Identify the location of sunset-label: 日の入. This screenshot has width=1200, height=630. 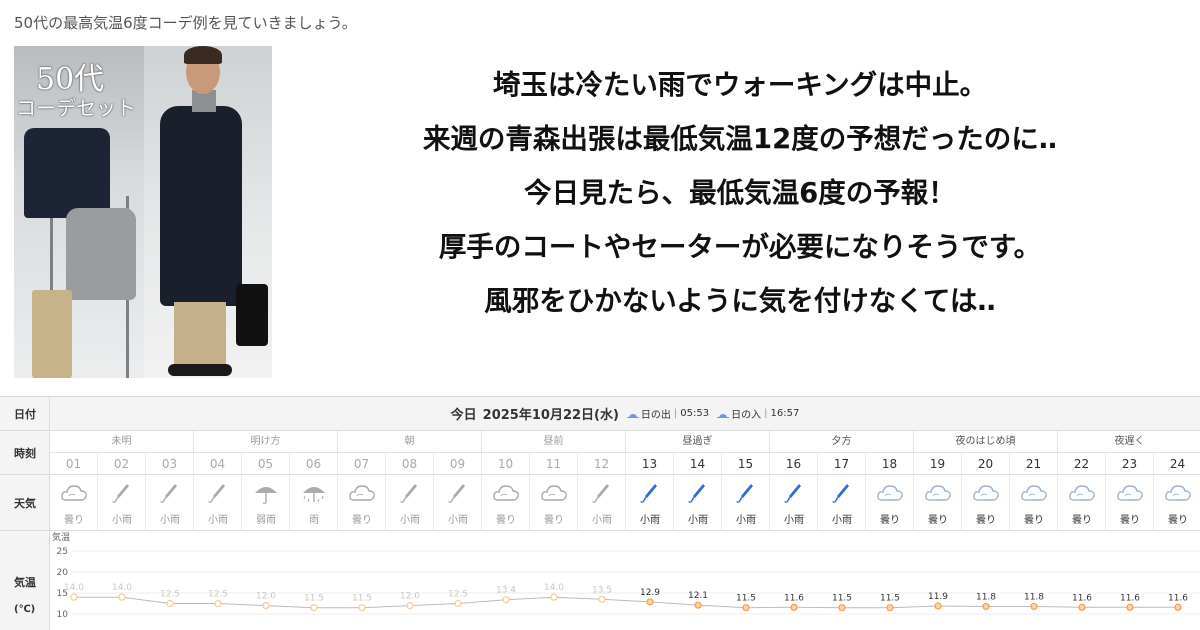
(746, 415).